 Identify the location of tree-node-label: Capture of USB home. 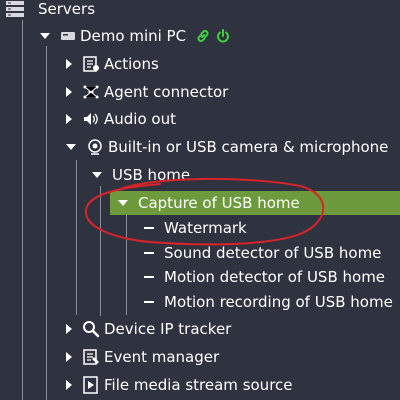
(219, 203).